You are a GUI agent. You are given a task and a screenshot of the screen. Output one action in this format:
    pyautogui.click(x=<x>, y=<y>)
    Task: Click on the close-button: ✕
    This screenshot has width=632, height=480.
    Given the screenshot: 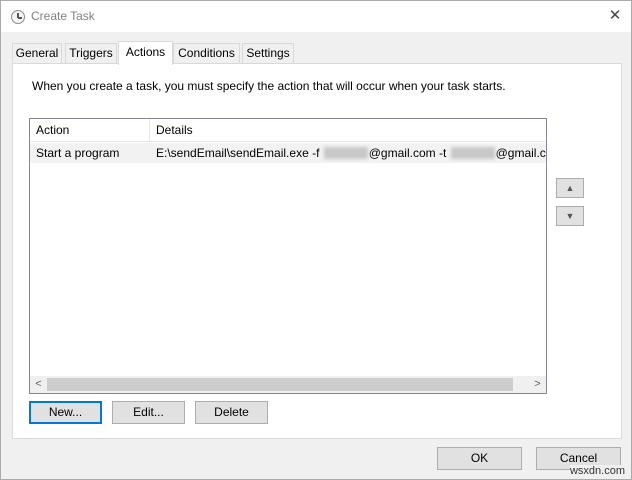 What is the action you would take?
    pyautogui.click(x=615, y=16)
    